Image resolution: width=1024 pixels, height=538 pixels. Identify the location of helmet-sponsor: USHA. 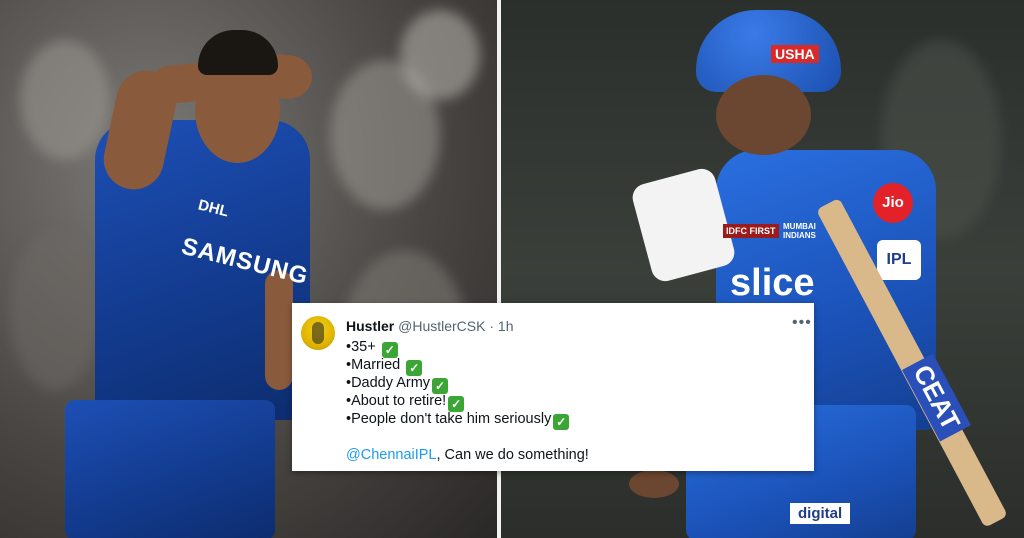
(795, 54).